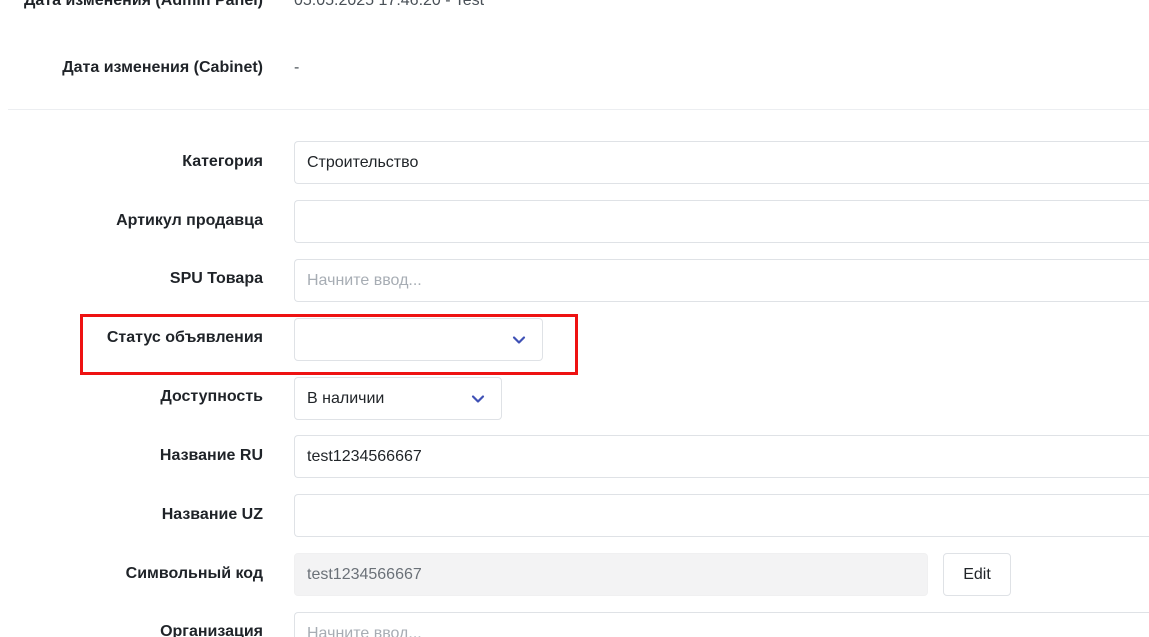  I want to click on admin-modified-label: Дата изменения (Admin Panel), so click(143, 4).